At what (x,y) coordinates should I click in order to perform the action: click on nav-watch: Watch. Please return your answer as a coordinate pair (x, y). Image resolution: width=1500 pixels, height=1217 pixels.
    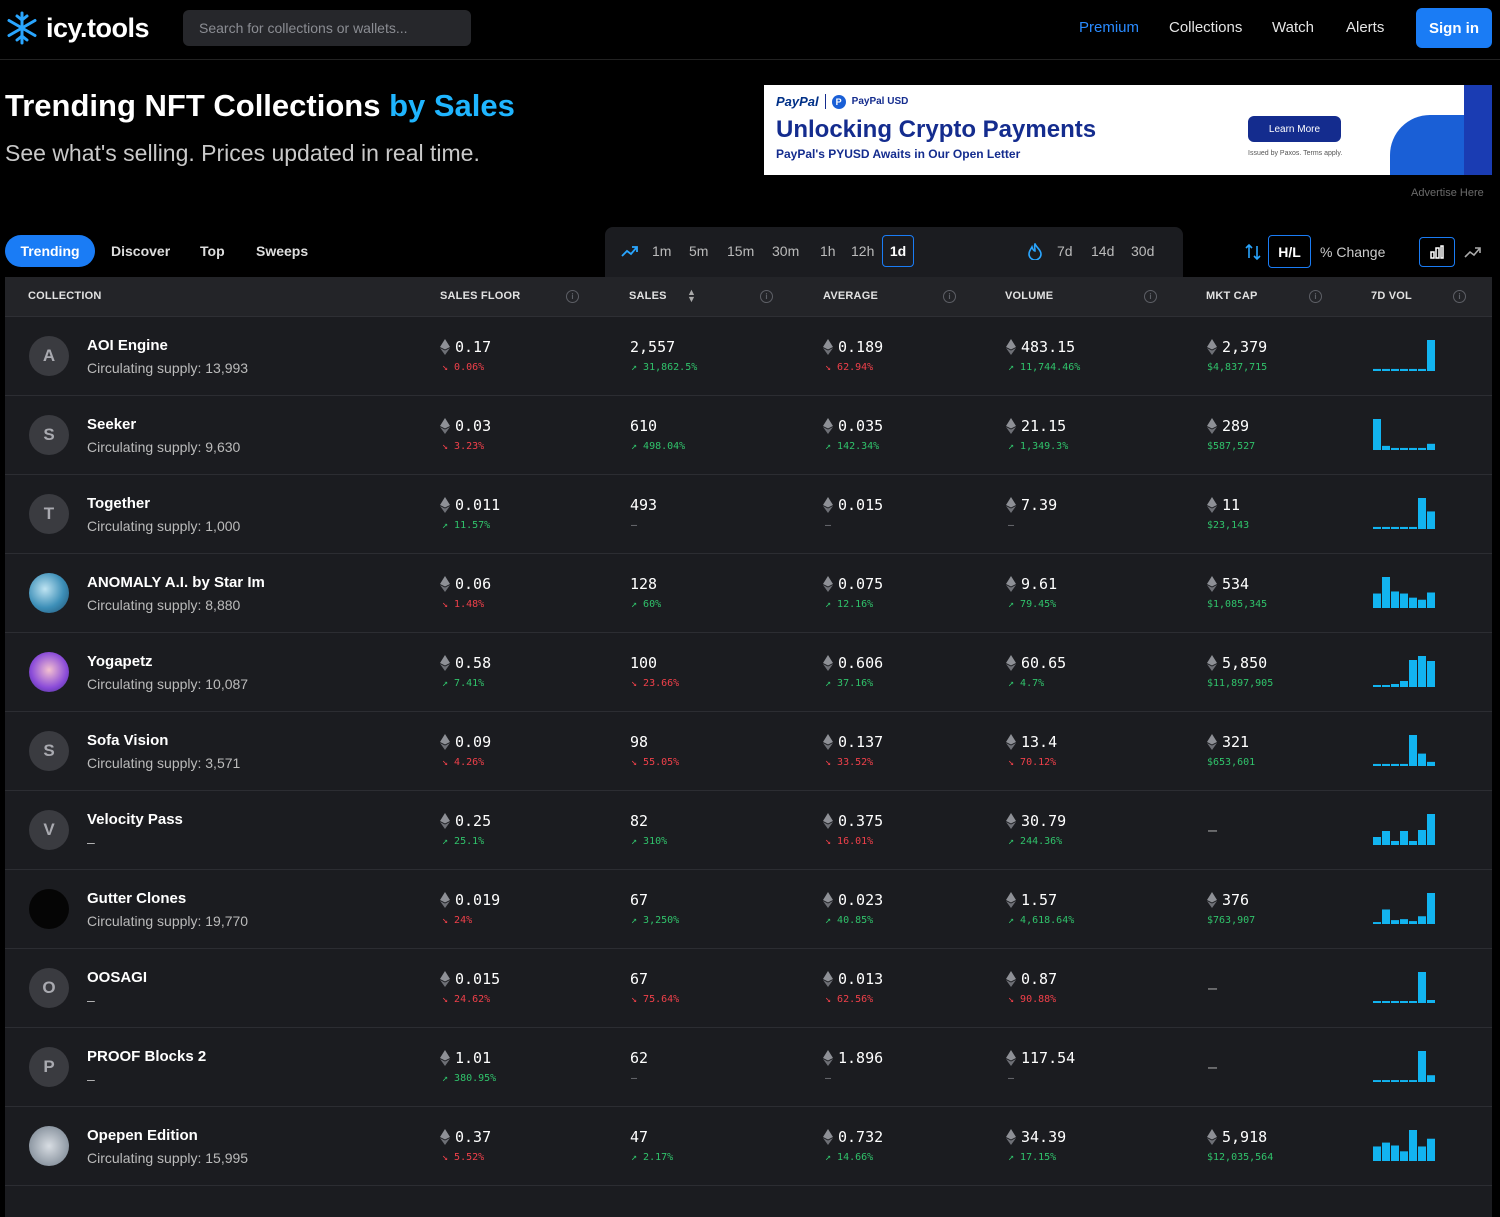
    Looking at the image, I should click on (1293, 27).